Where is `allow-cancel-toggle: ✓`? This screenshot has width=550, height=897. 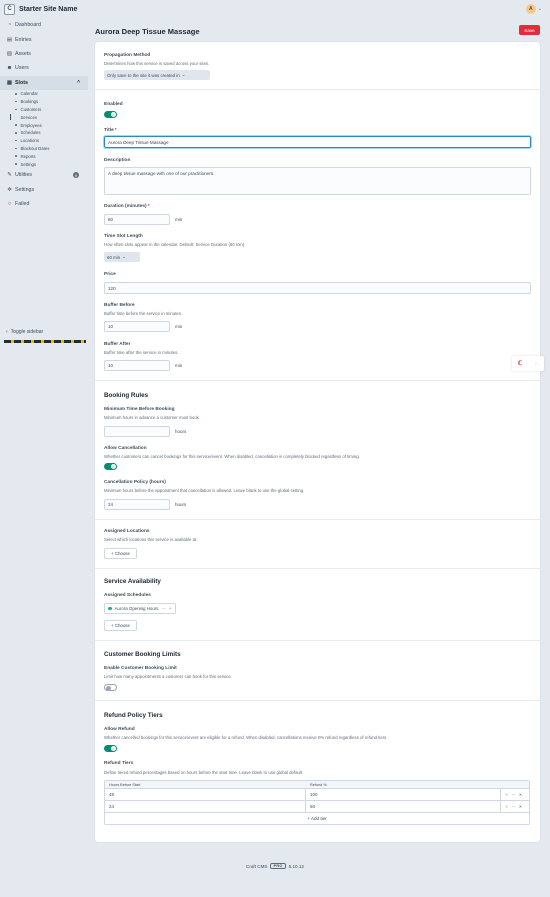
allow-cancel-toggle: ✓ is located at coordinates (110, 466).